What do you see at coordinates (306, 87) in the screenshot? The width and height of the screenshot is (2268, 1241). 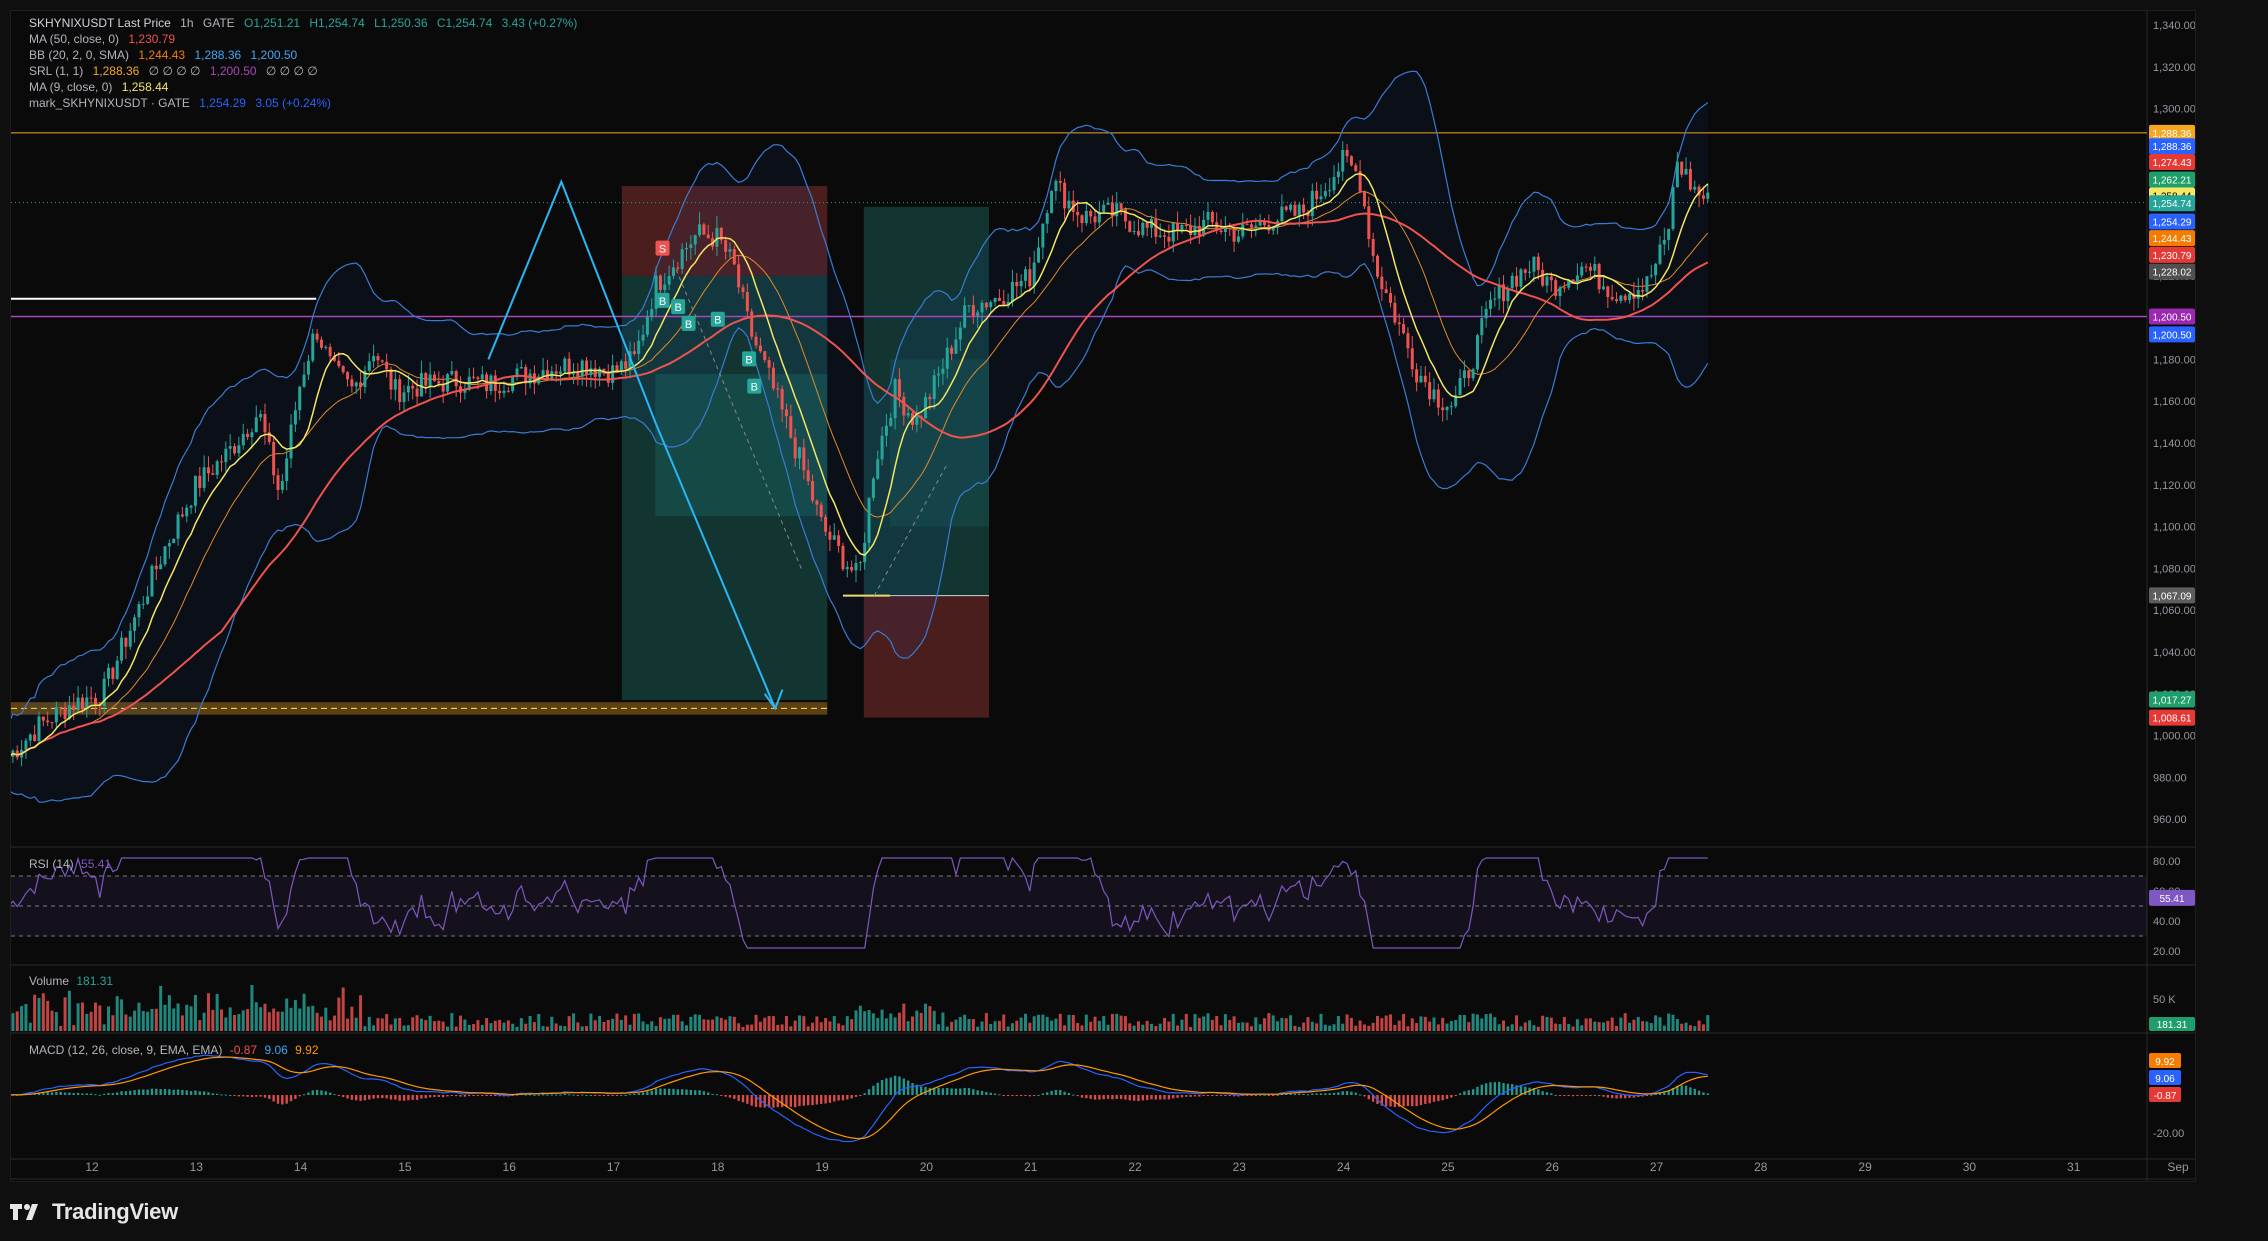 I see `legend-ma9-row: MA (9, close, 0) 1,258.44` at bounding box center [306, 87].